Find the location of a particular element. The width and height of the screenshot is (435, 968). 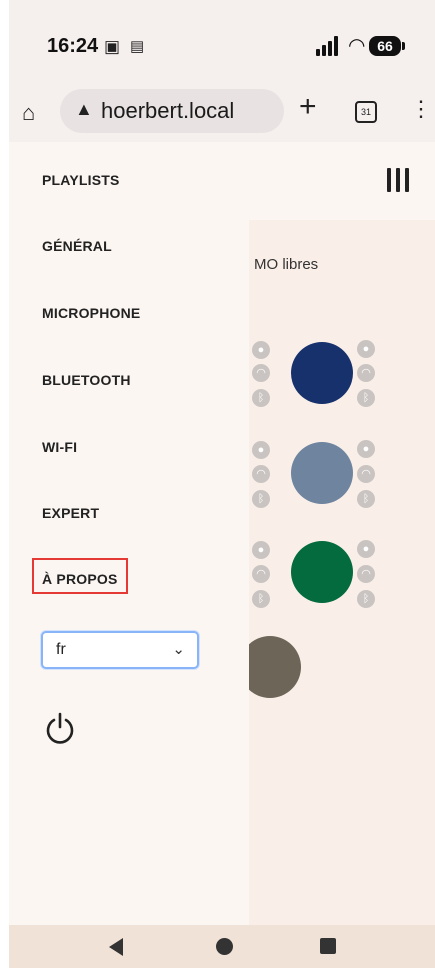

home-circle-icon is located at coordinates (224, 946).